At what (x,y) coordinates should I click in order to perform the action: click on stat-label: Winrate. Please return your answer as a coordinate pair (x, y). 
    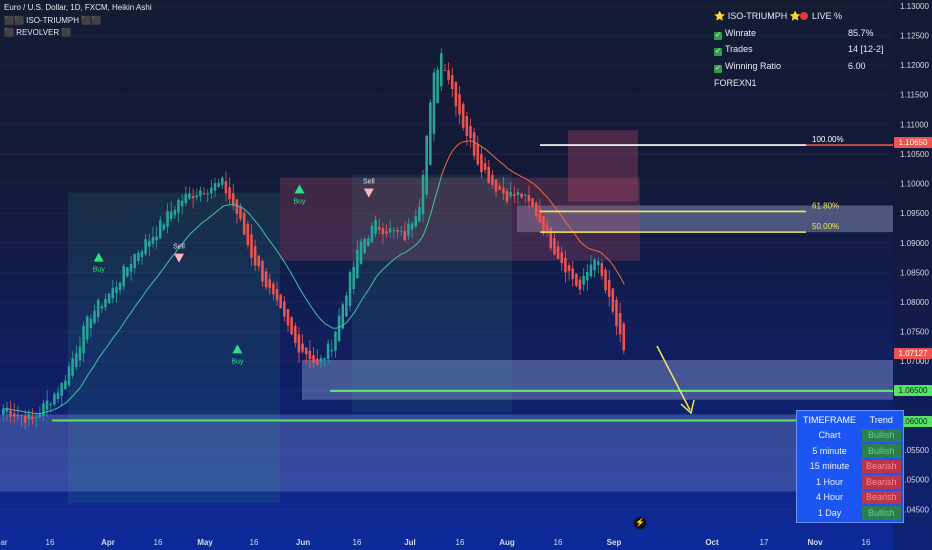
    Looking at the image, I should click on (741, 32).